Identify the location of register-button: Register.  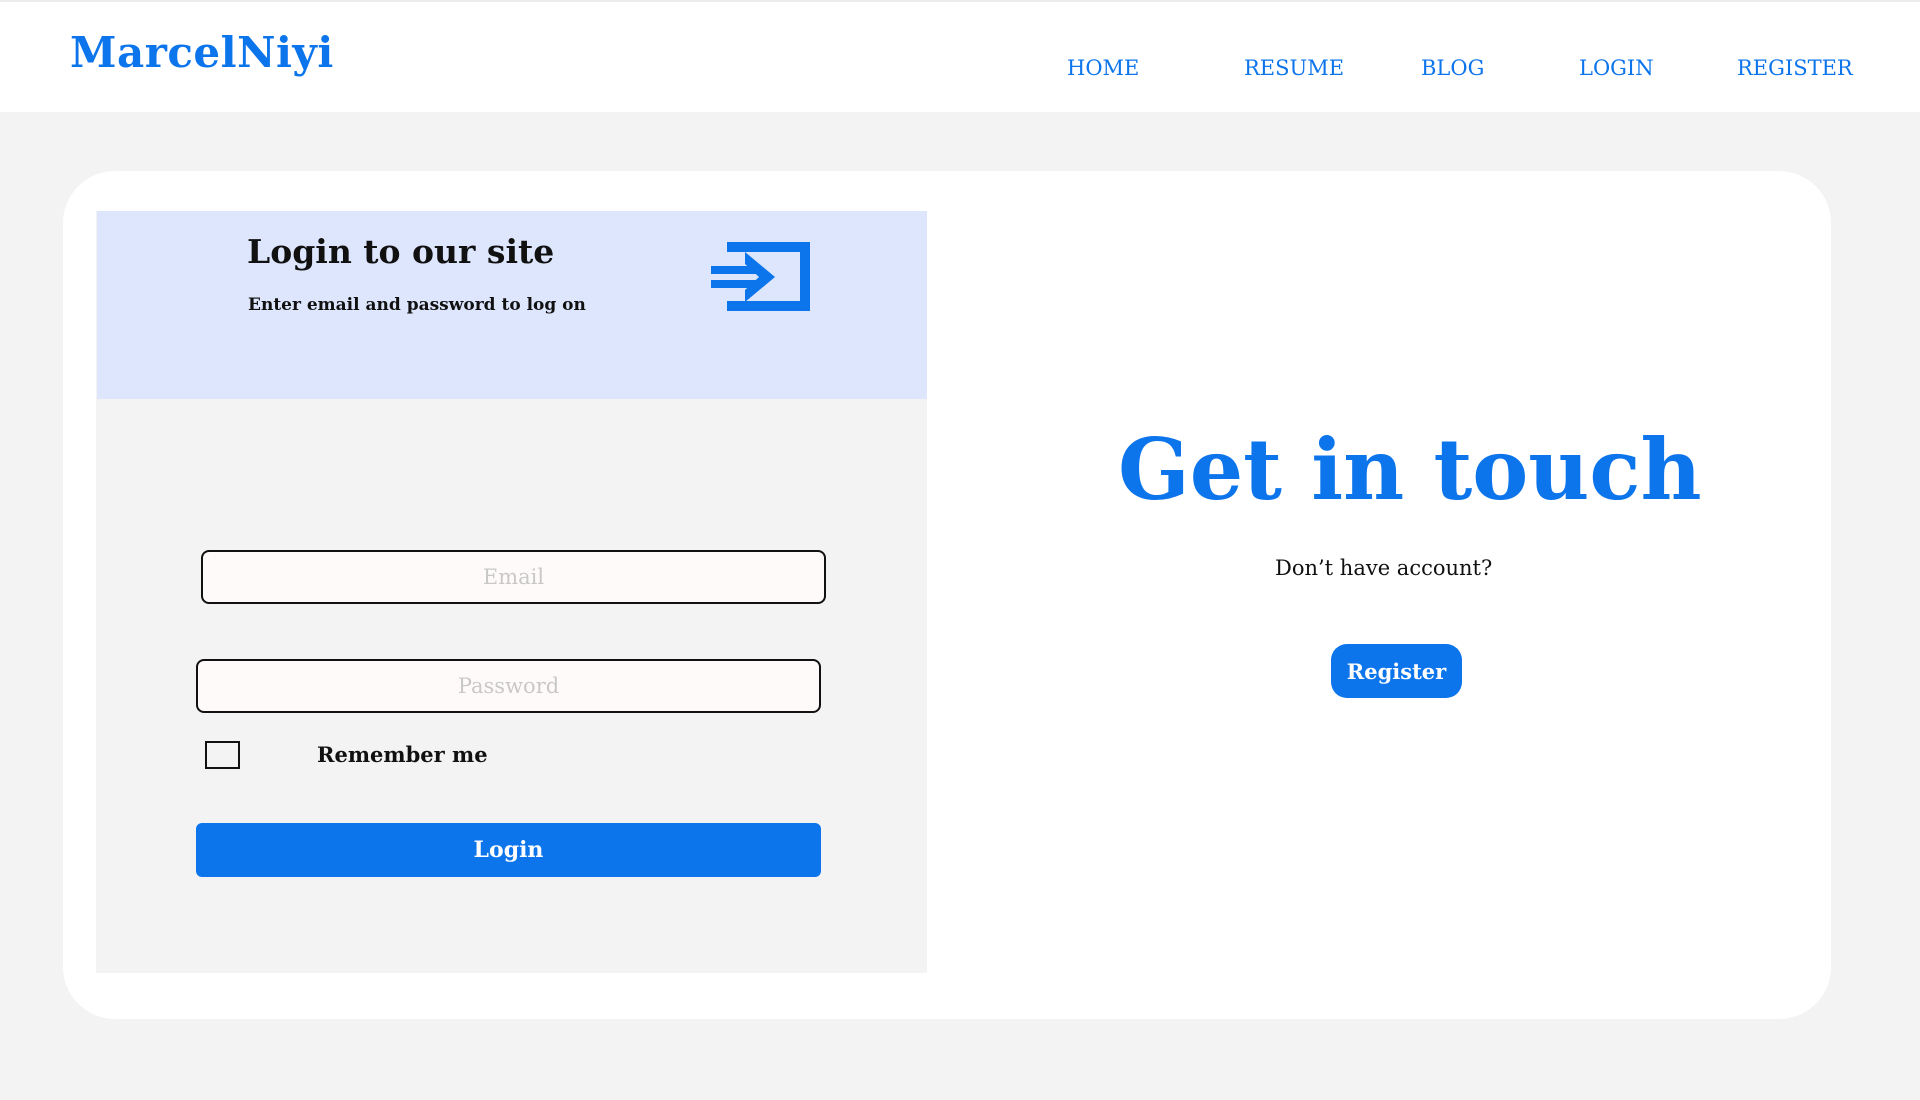
(1396, 671).